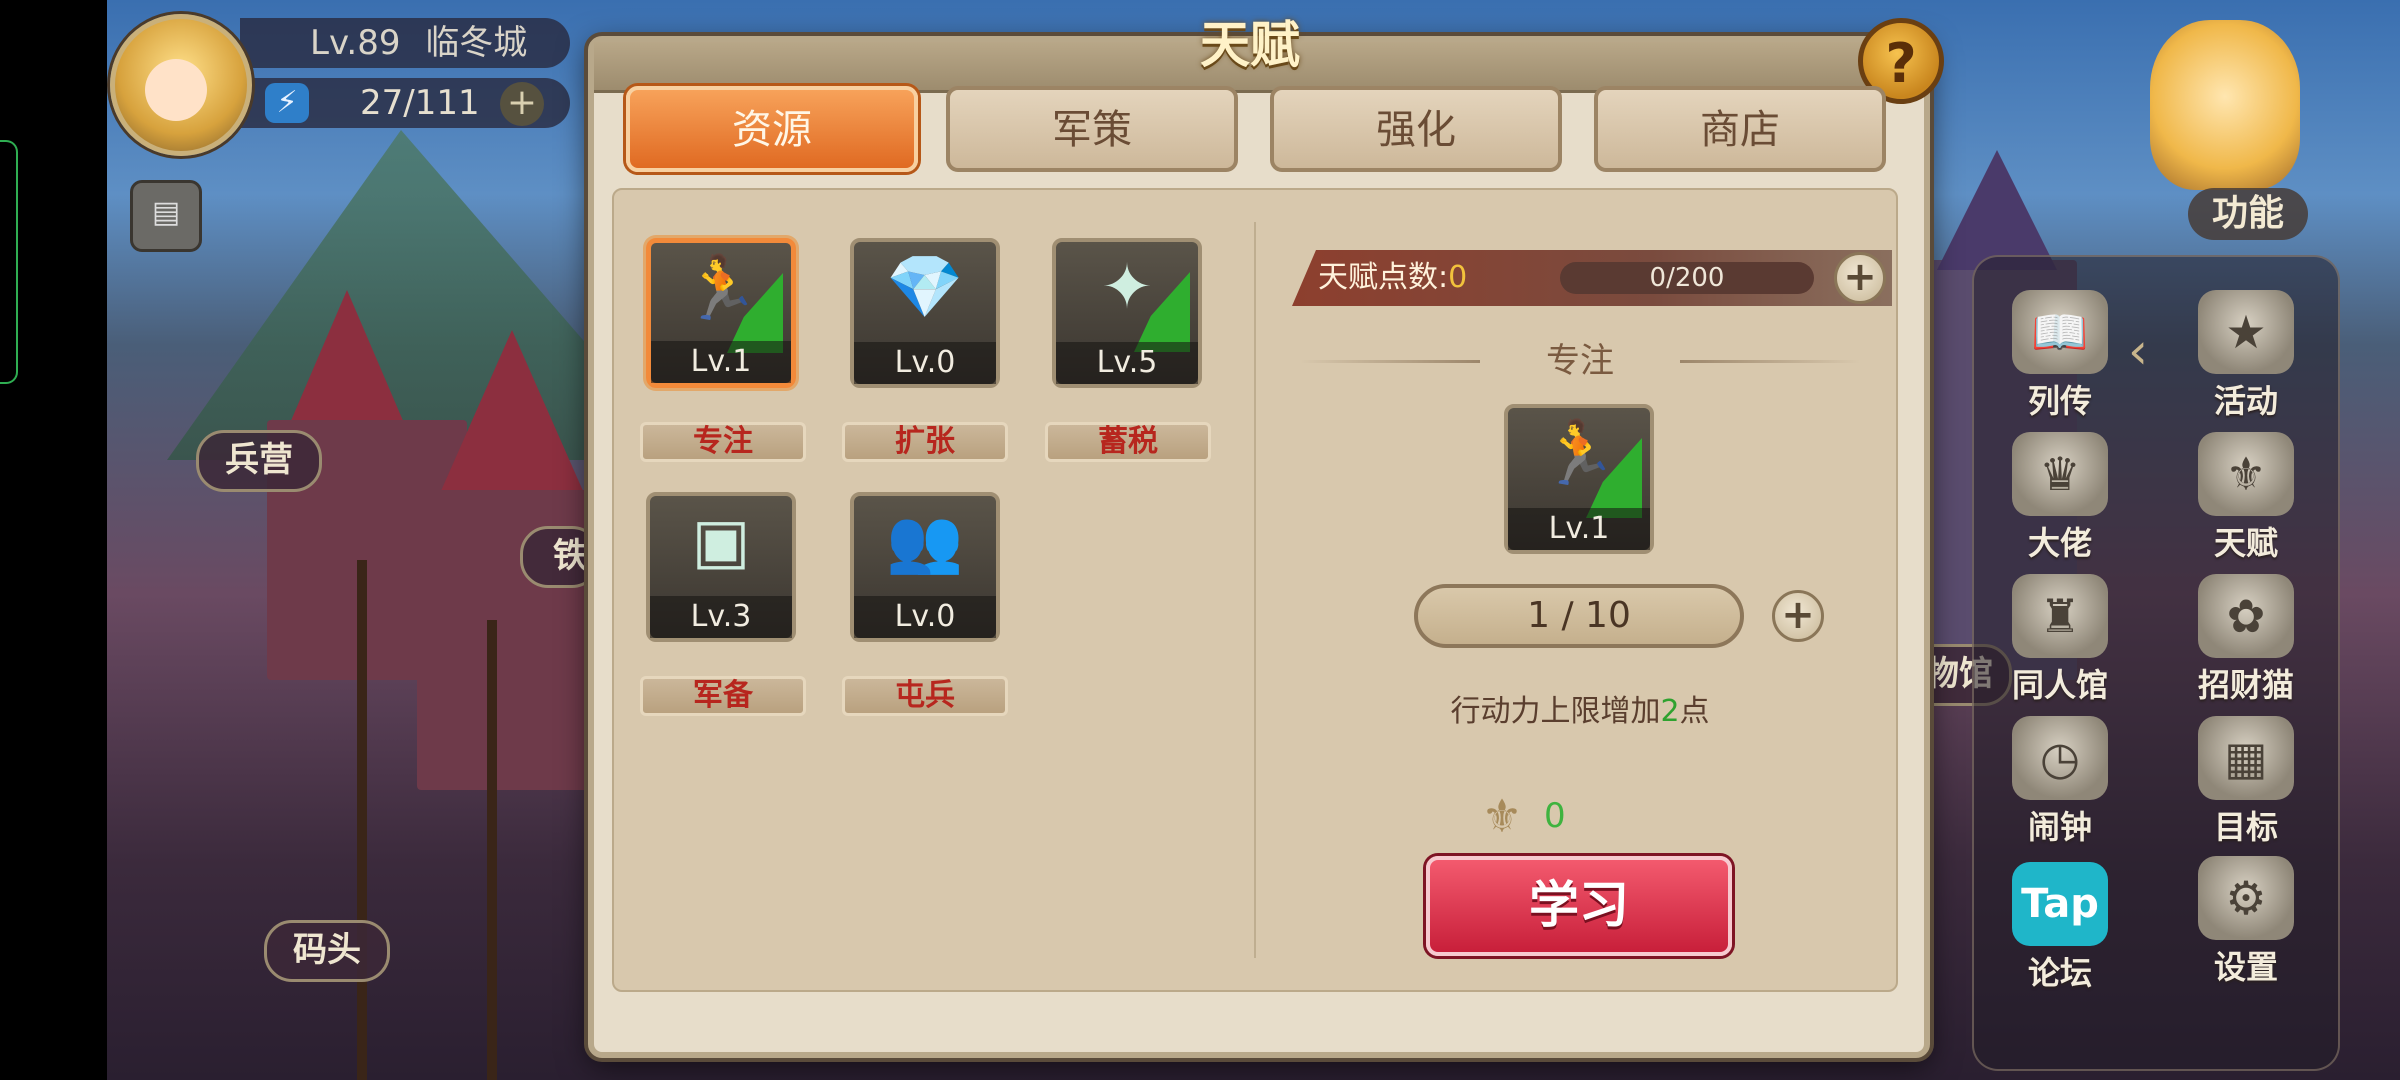 The width and height of the screenshot is (2400, 1080). I want to click on player-avatar, so click(181, 85).